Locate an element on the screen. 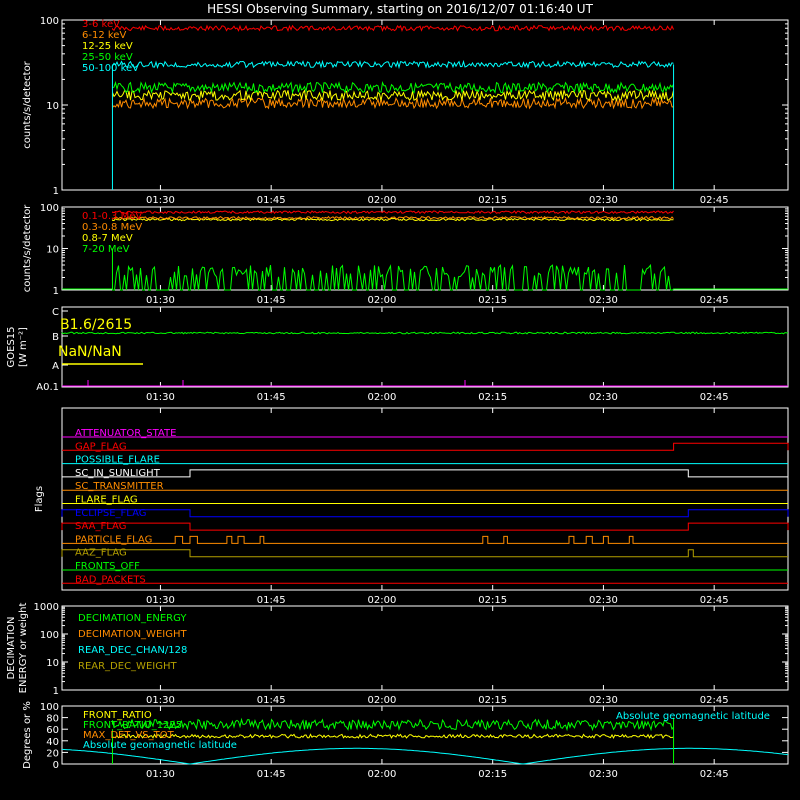 The width and height of the screenshot is (800, 800). panel-frame is located at coordinates (425, 347).